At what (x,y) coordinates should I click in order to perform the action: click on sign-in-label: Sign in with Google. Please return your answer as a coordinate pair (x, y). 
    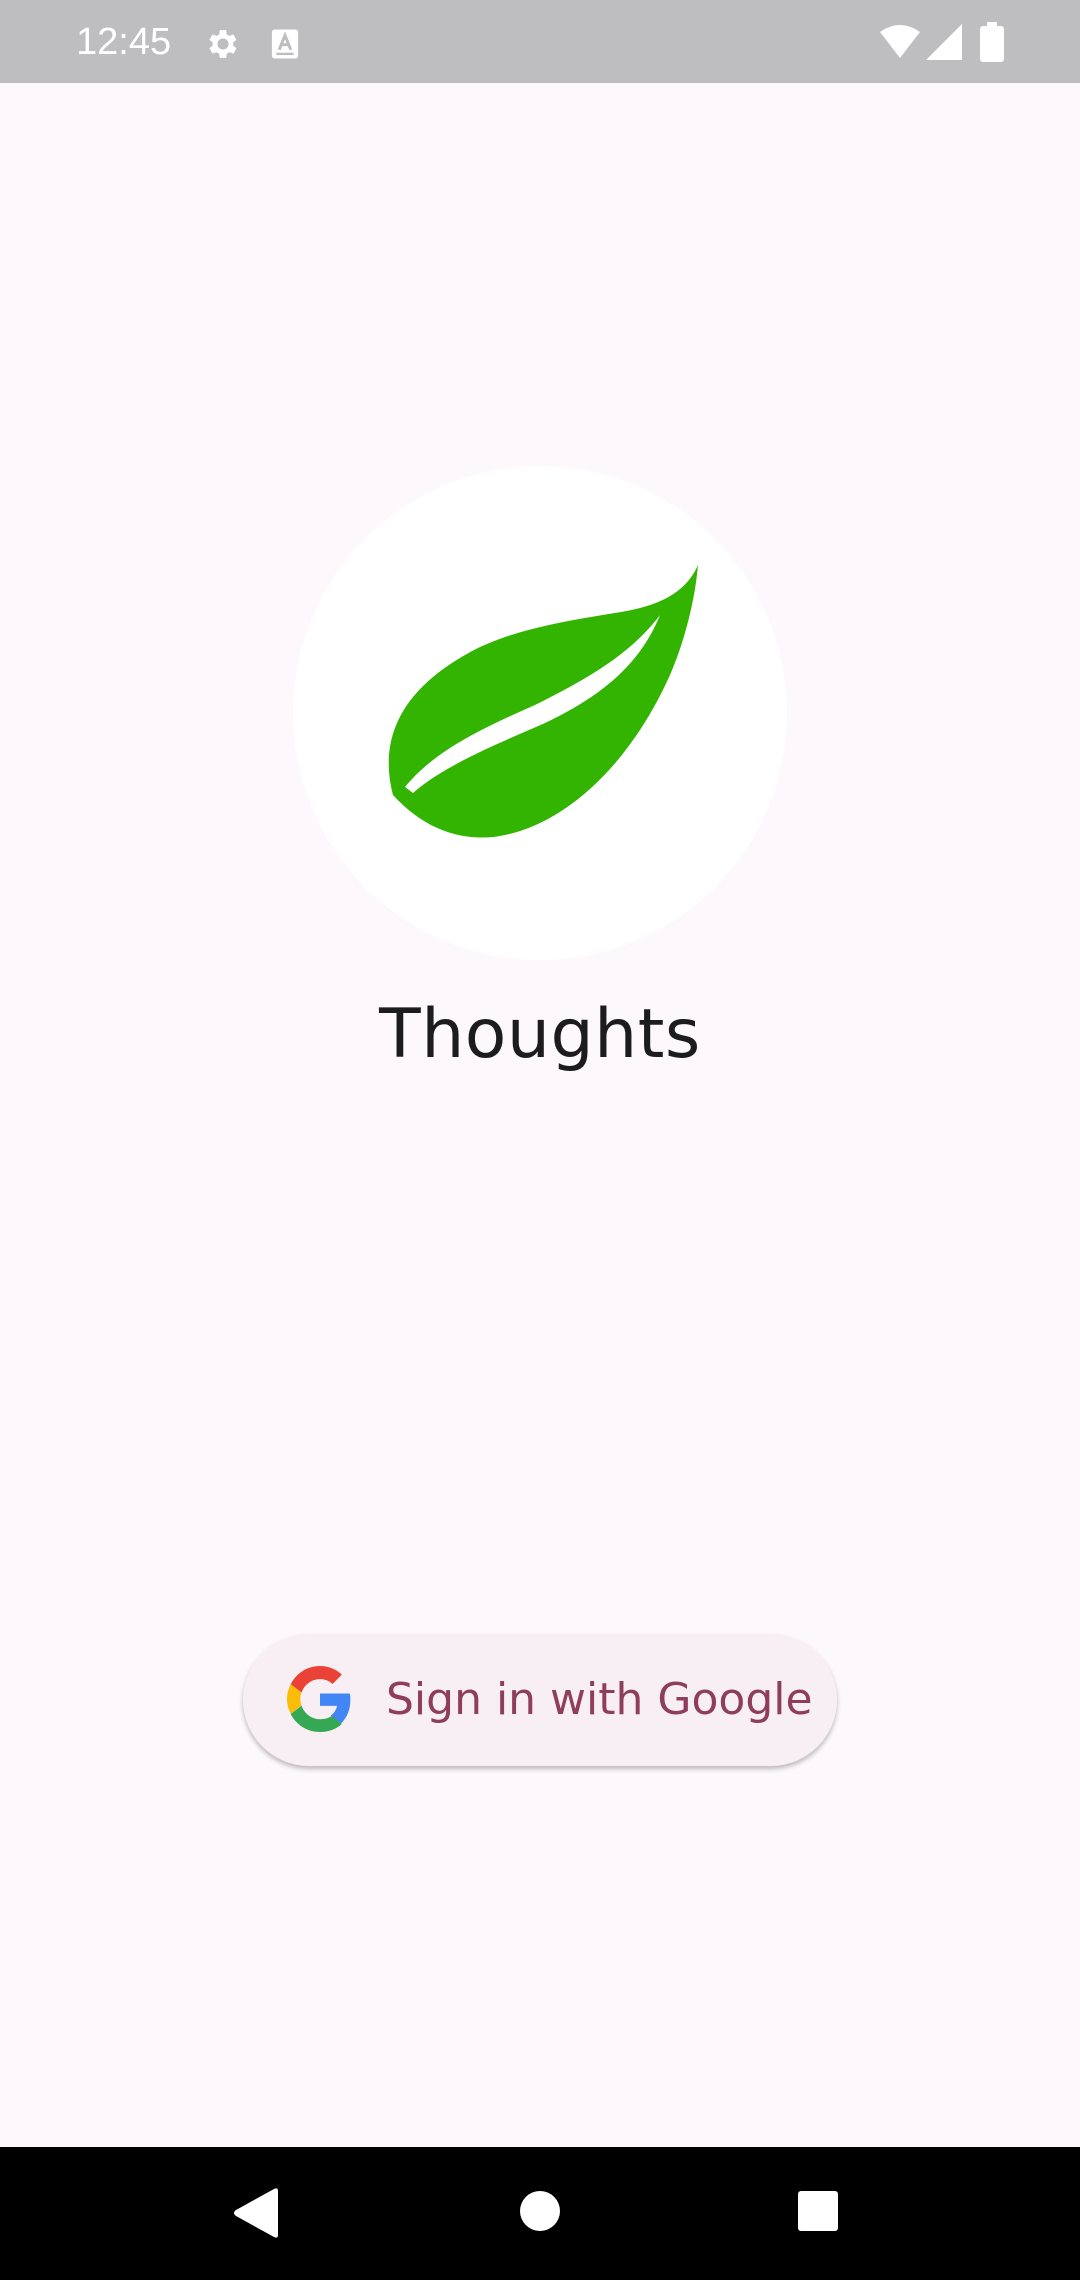
    Looking at the image, I should click on (599, 1699).